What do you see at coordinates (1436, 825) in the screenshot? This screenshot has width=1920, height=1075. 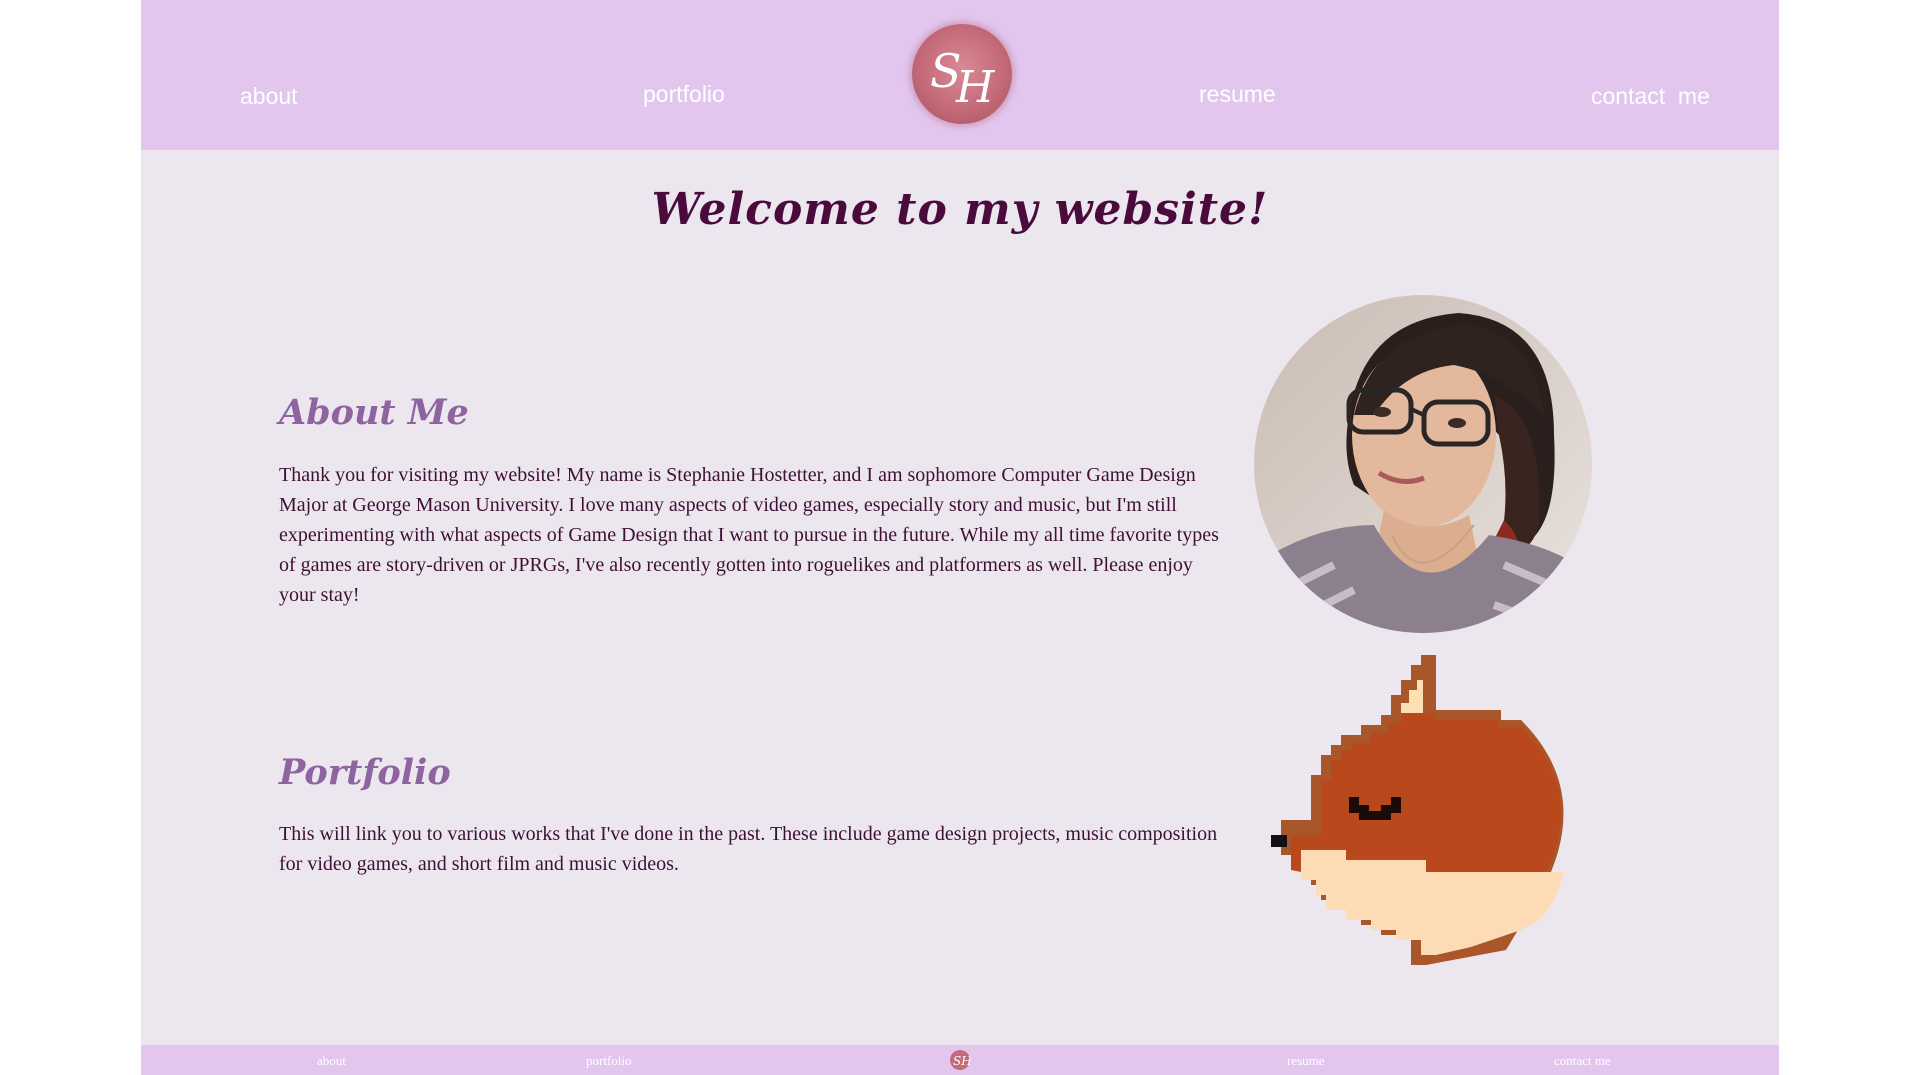 I see `pixel-fox-illustration` at bounding box center [1436, 825].